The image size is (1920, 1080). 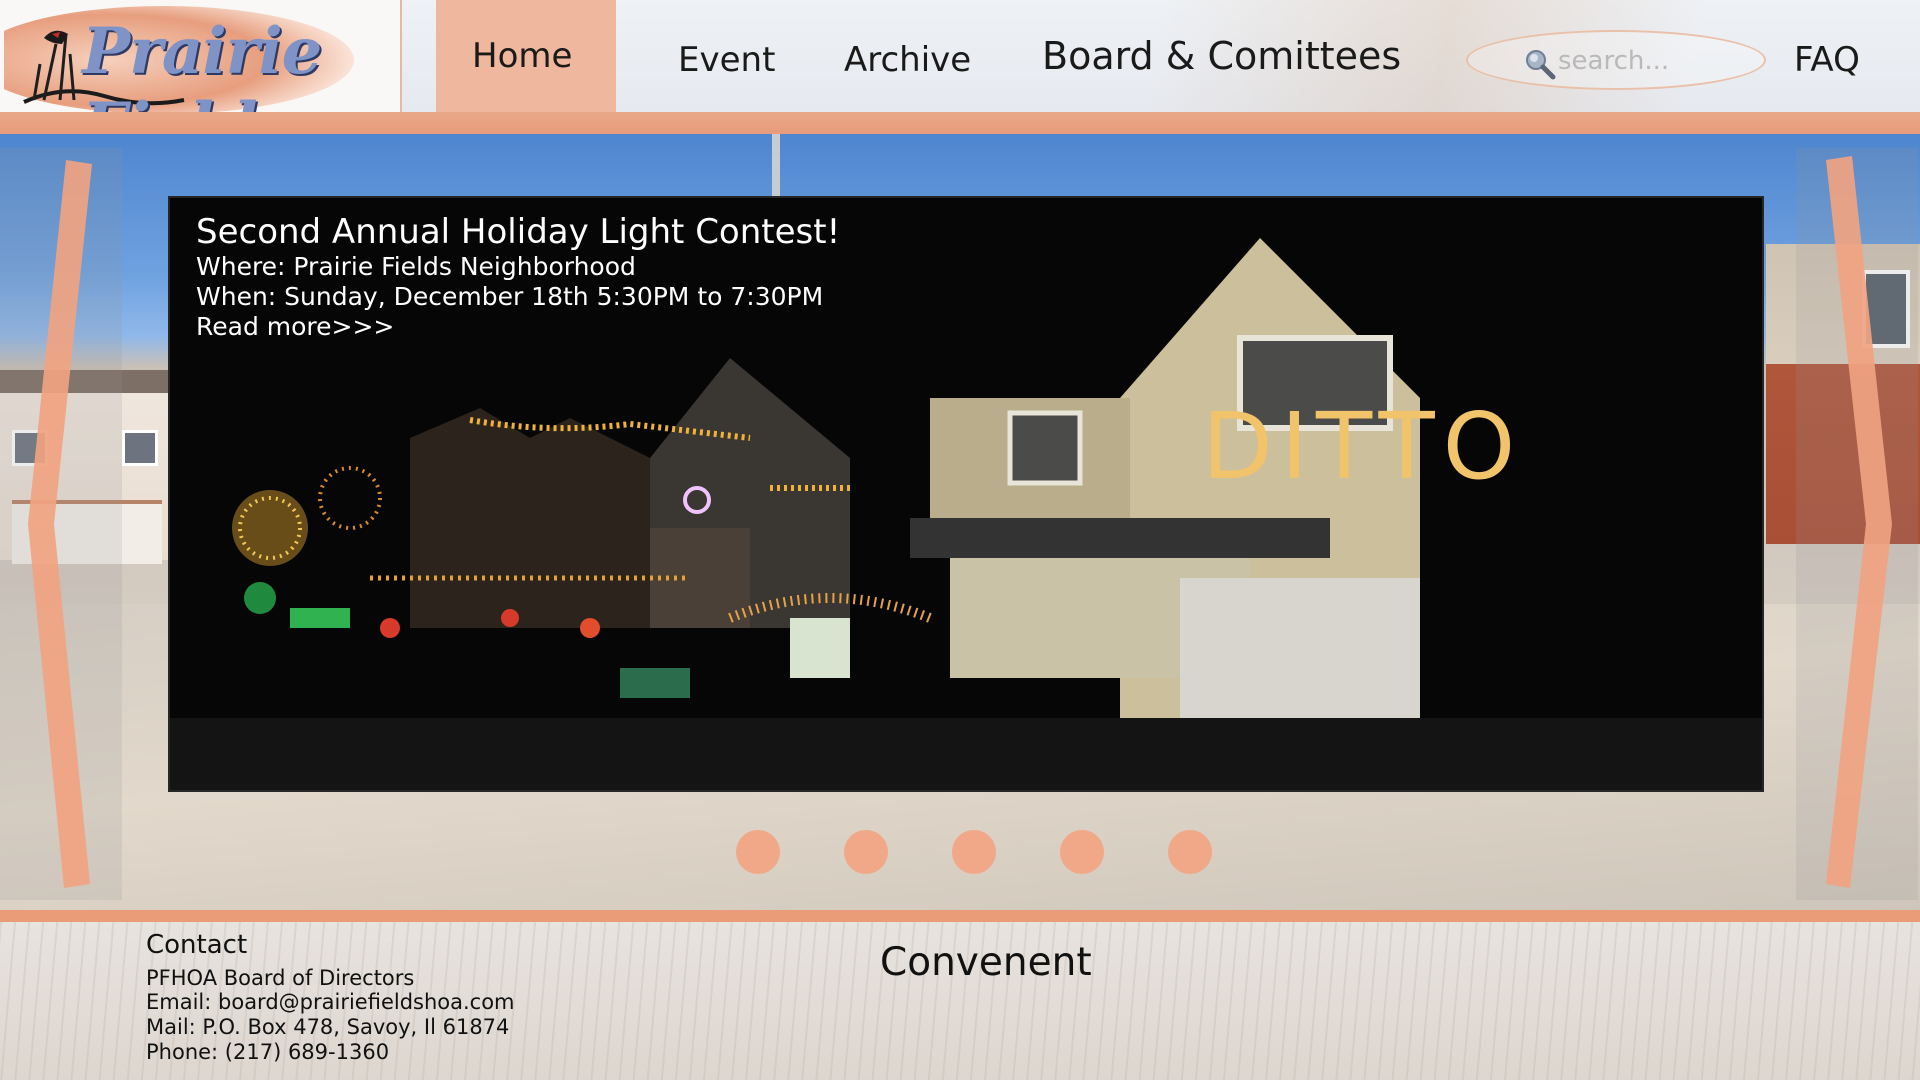 I want to click on contact-email: Email: board@prairiefieldshoa.com, so click(x=330, y=1002).